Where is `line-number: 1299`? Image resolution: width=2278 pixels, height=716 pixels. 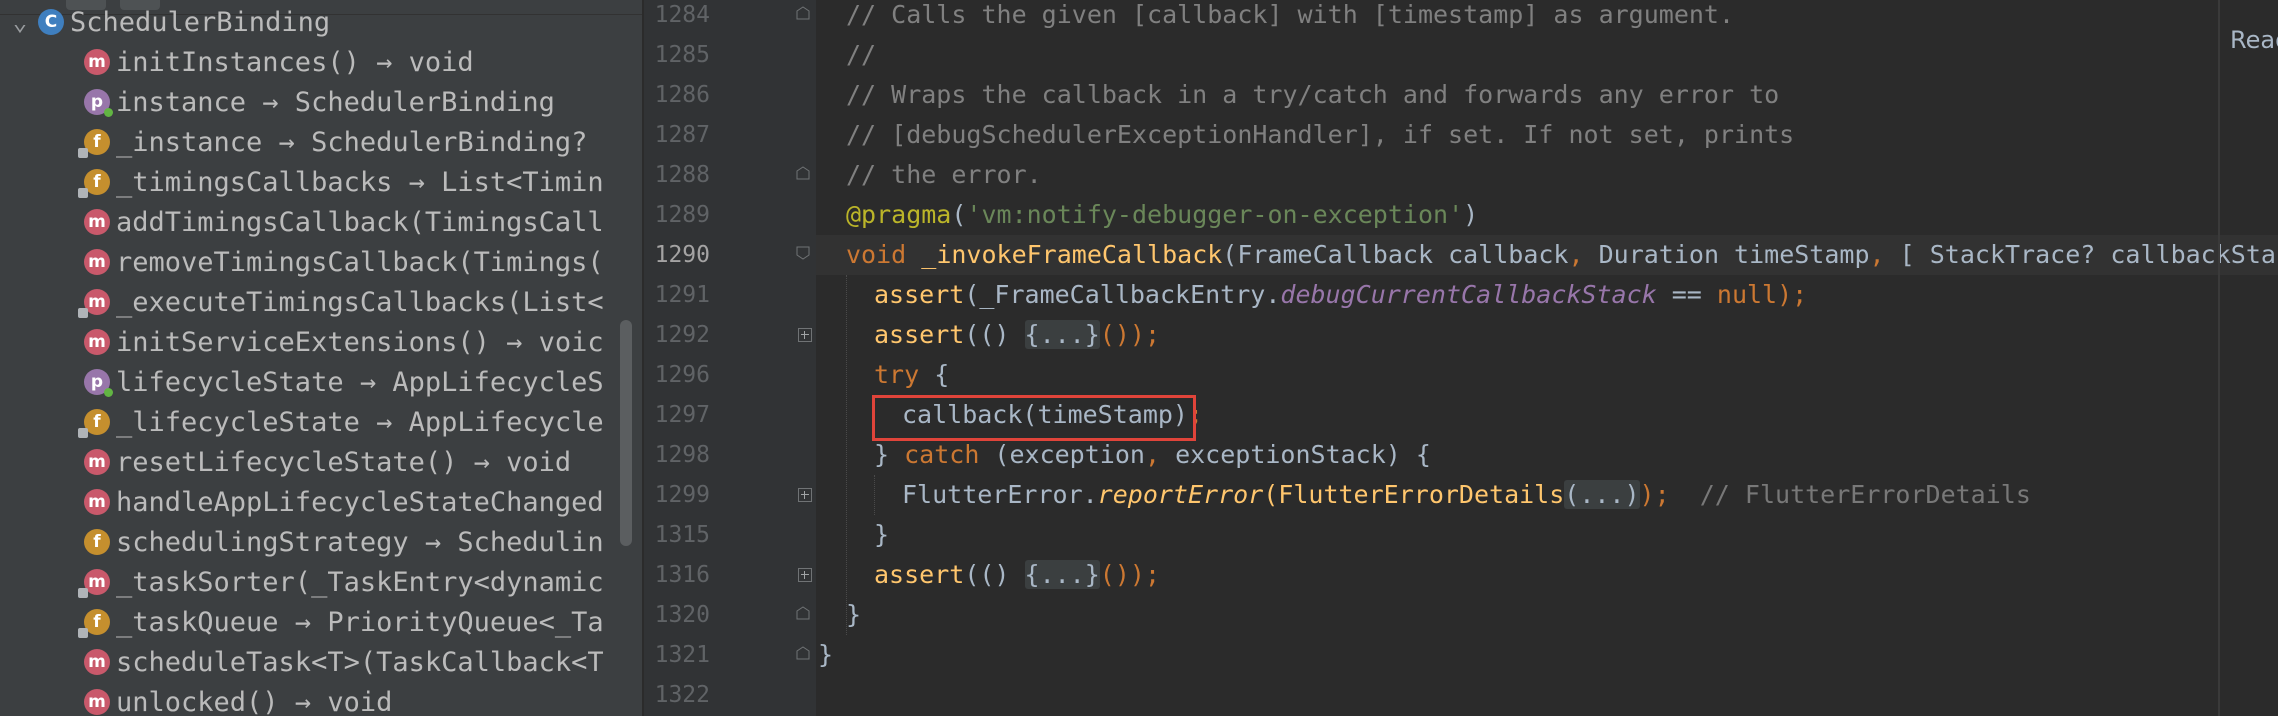 line-number: 1299 is located at coordinates (682, 495).